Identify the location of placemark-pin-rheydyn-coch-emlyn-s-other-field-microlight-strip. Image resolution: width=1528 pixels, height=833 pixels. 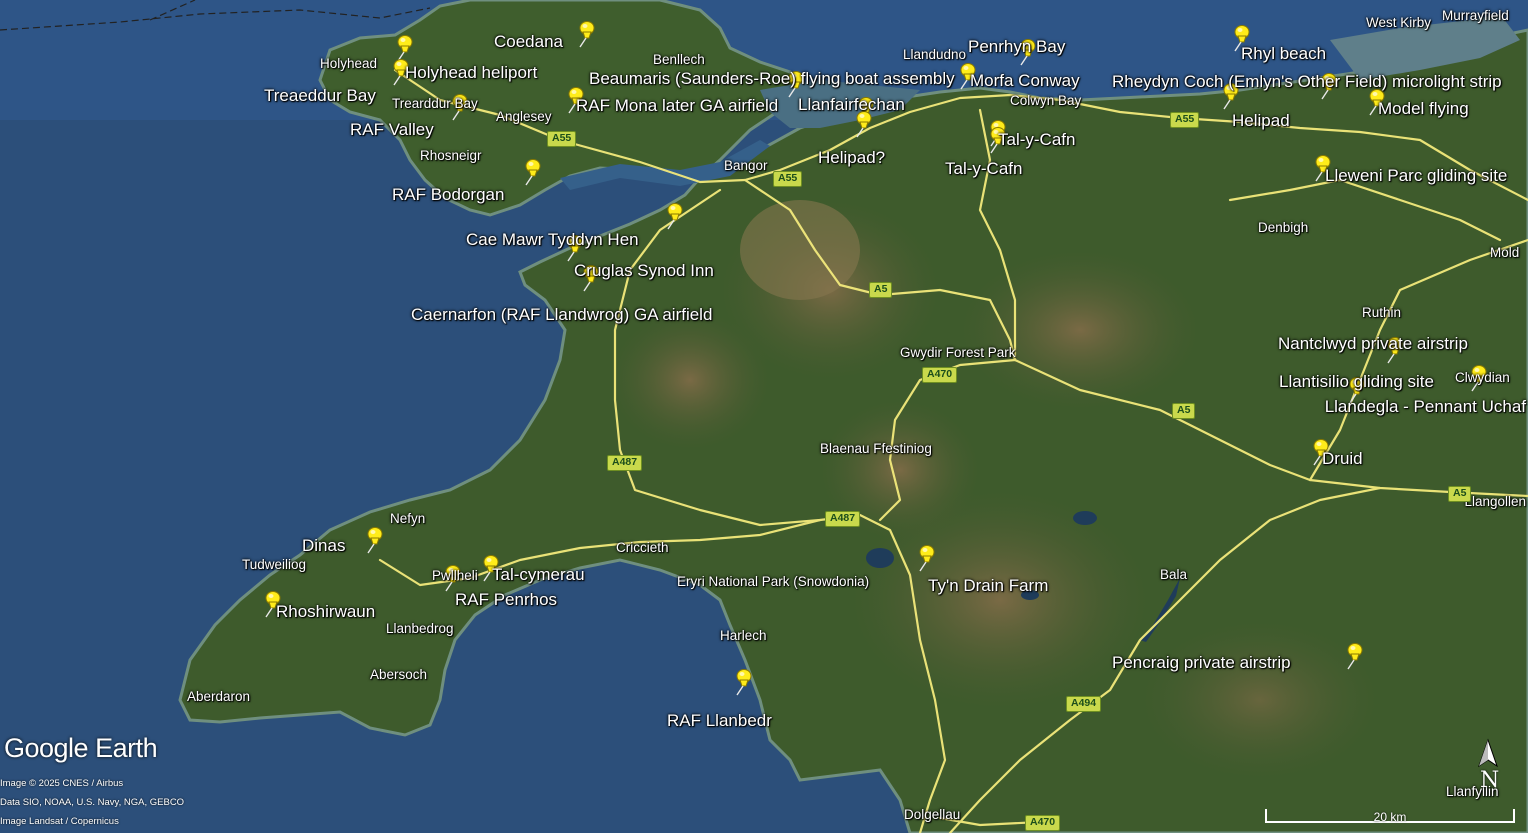
(1327, 86).